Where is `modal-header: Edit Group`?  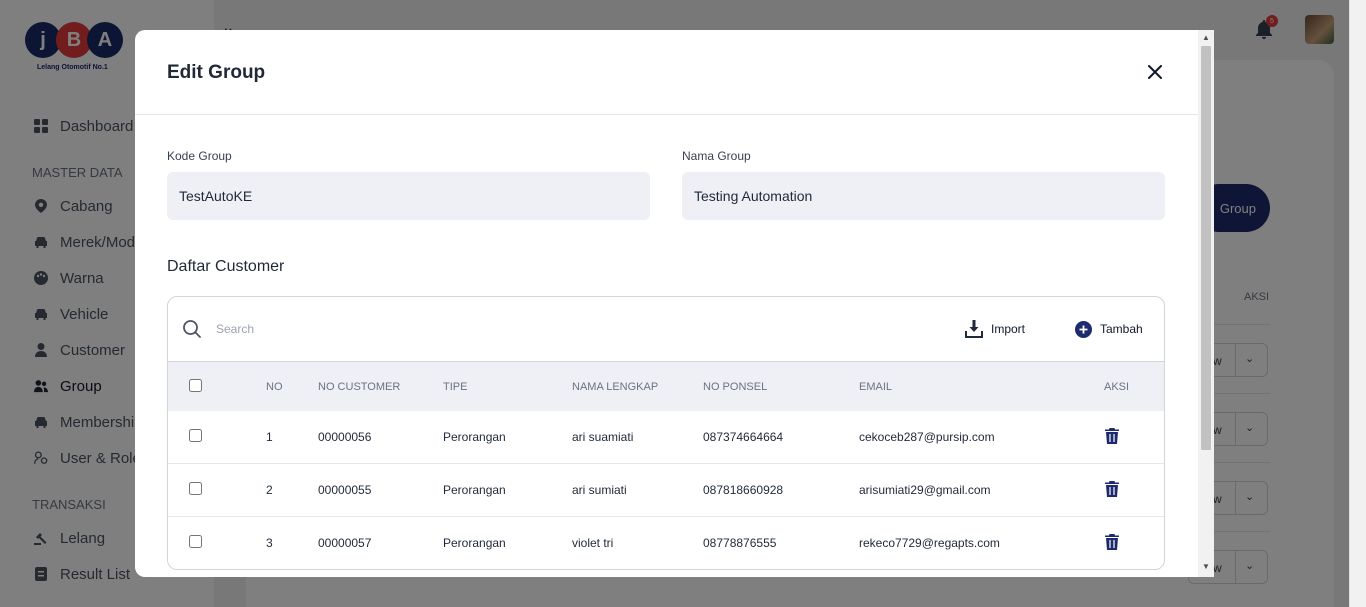 modal-header: Edit Group is located at coordinates (666, 72).